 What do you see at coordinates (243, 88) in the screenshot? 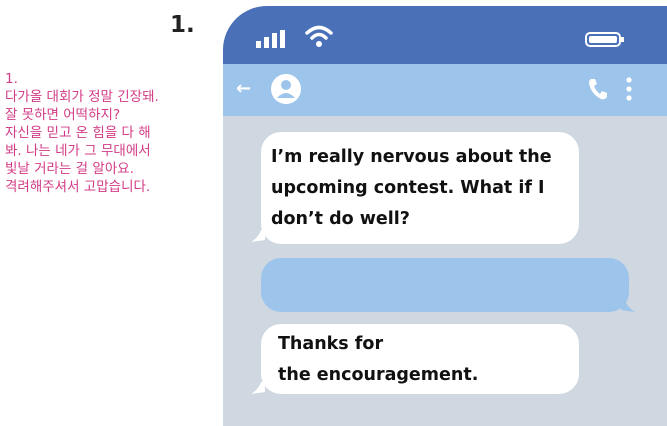
I see `back-arrow-icon: ←` at bounding box center [243, 88].